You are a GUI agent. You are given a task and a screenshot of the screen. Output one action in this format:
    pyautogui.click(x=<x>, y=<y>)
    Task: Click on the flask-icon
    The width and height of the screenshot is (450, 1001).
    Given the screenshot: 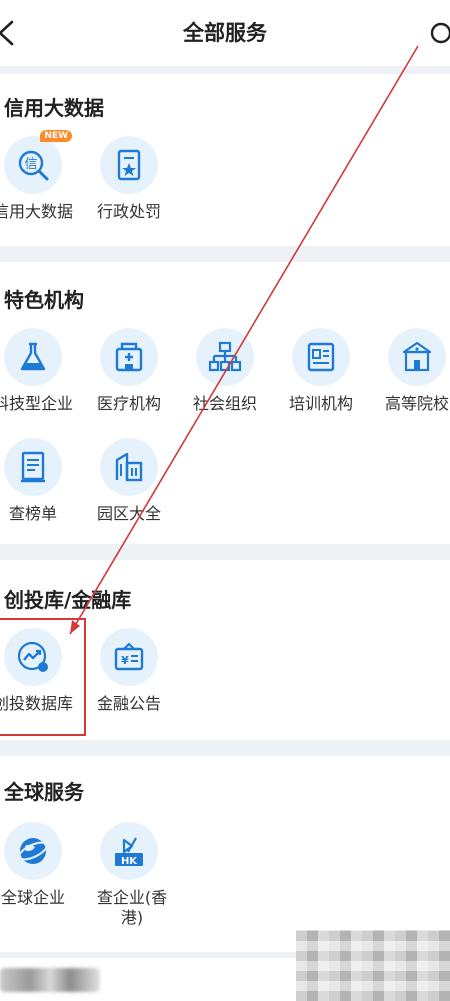 What is the action you would take?
    pyautogui.click(x=33, y=356)
    